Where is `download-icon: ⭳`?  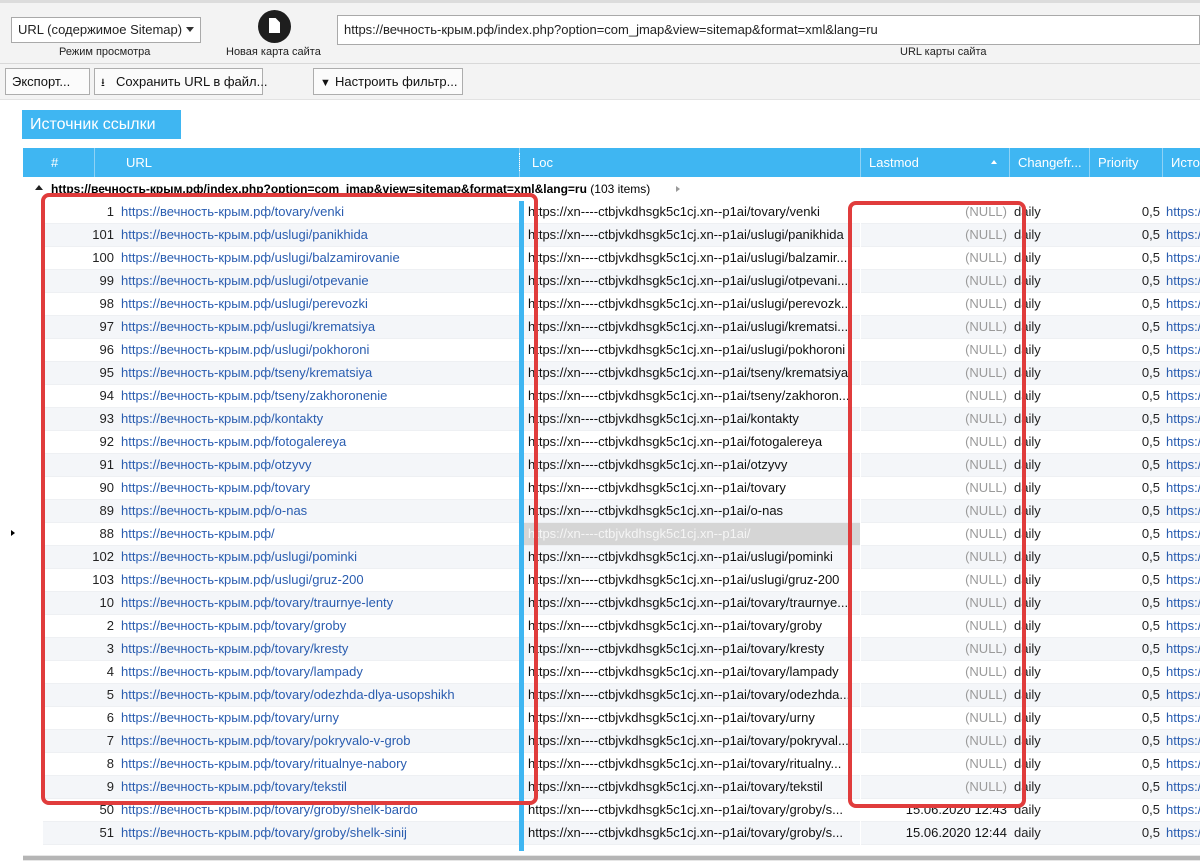 download-icon: ⭳ is located at coordinates (103, 83).